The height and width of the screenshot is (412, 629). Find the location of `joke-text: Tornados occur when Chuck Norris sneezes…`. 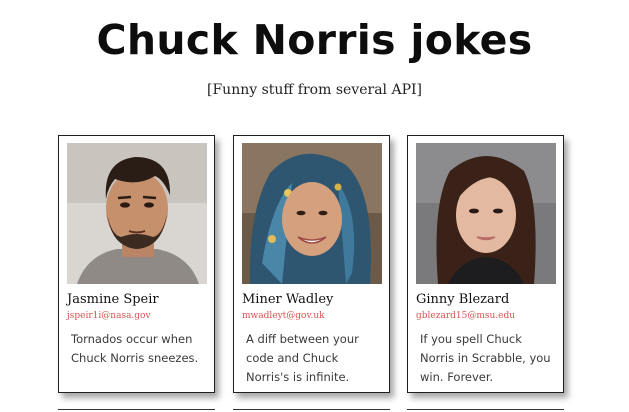

joke-text: Tornados occur when Chuck Norris sneezes… is located at coordinates (135, 348).